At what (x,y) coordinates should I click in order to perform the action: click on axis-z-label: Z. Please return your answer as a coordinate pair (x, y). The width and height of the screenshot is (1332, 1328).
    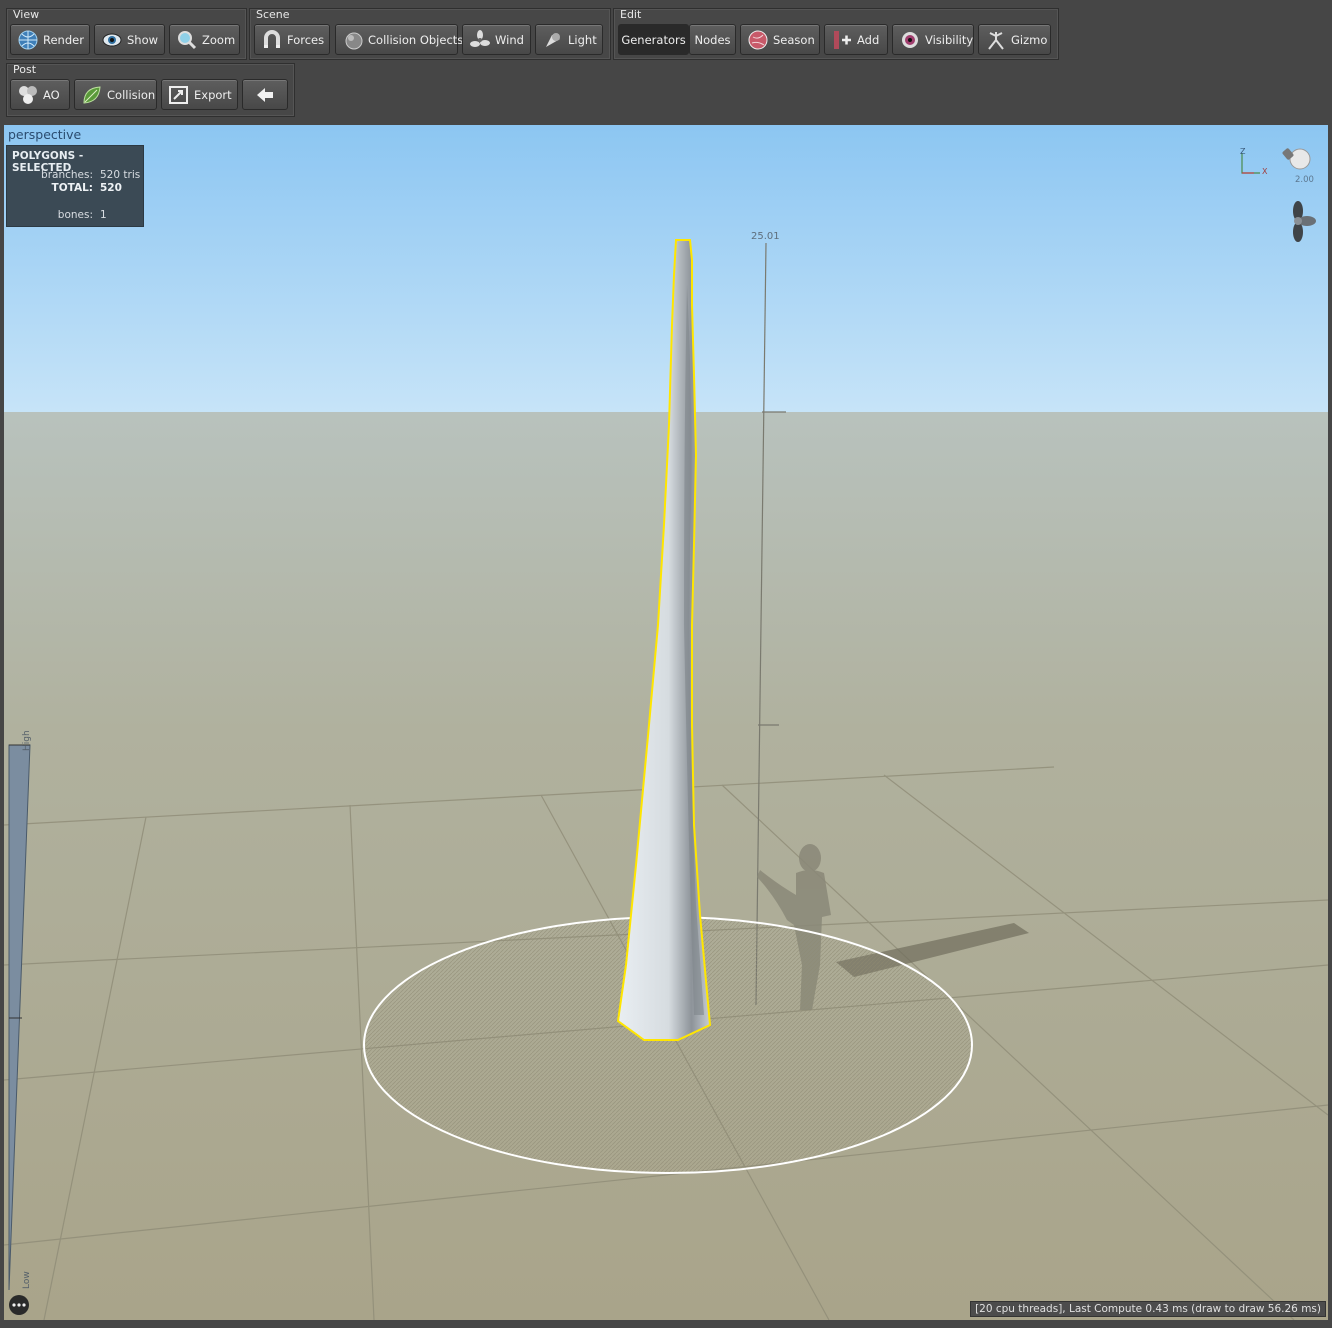
    Looking at the image, I should click on (1243, 151).